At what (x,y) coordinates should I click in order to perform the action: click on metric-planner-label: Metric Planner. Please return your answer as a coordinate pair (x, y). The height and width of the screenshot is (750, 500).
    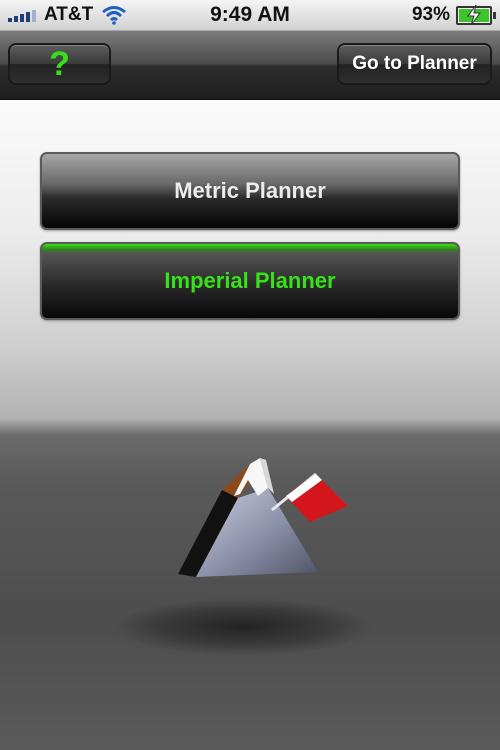
    Looking at the image, I should click on (250, 190).